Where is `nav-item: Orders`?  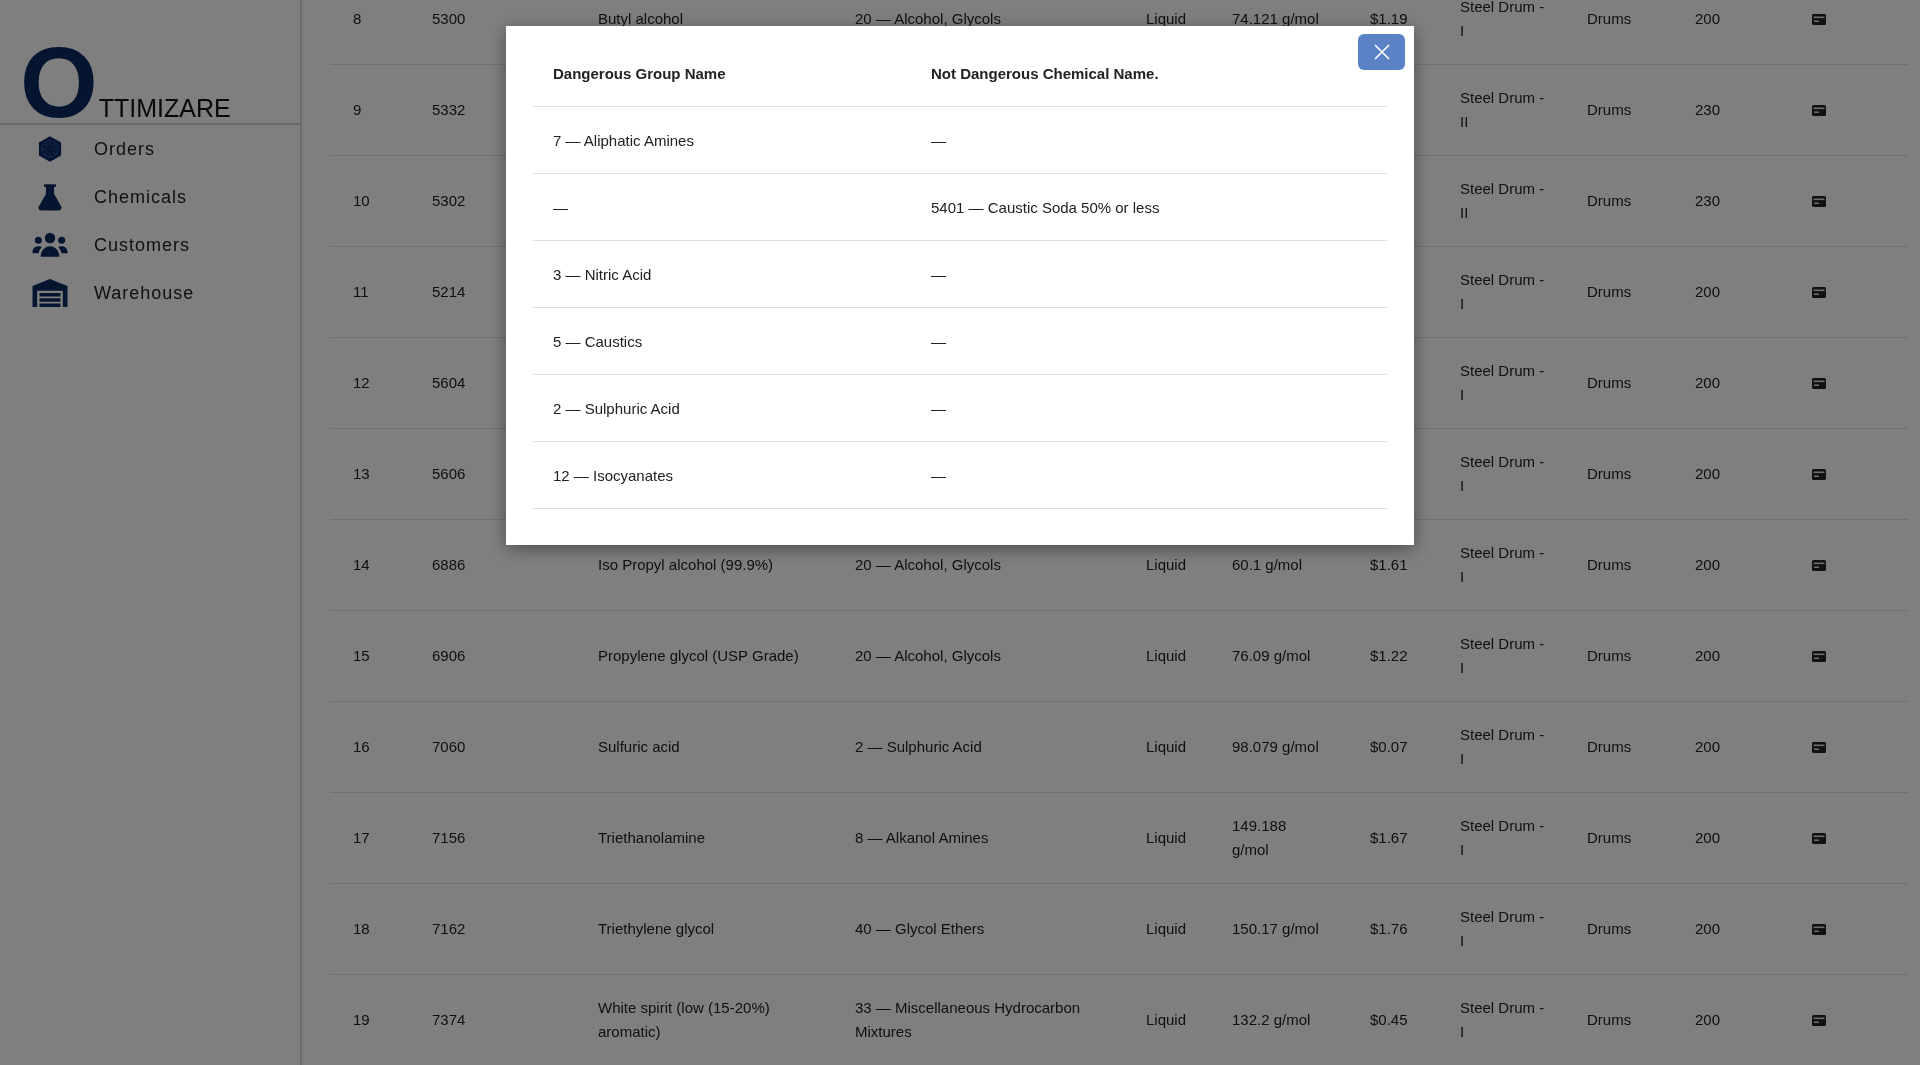 nav-item: Orders is located at coordinates (150, 149).